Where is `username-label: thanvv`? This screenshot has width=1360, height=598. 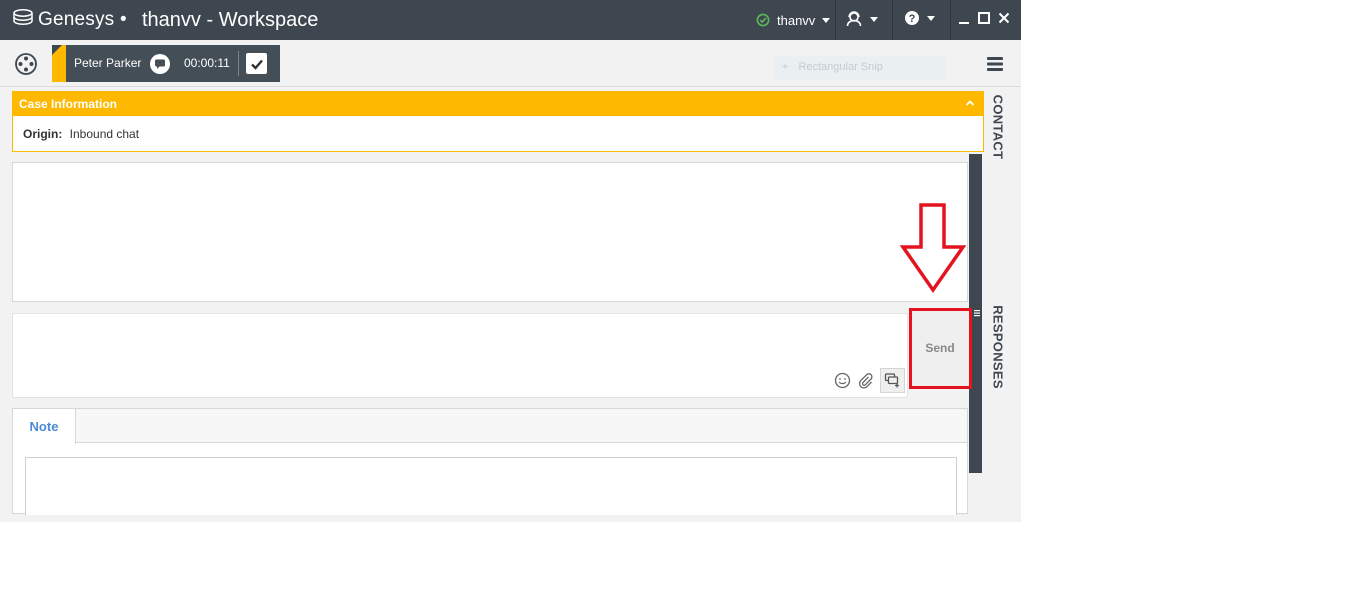
username-label: thanvv is located at coordinates (796, 20).